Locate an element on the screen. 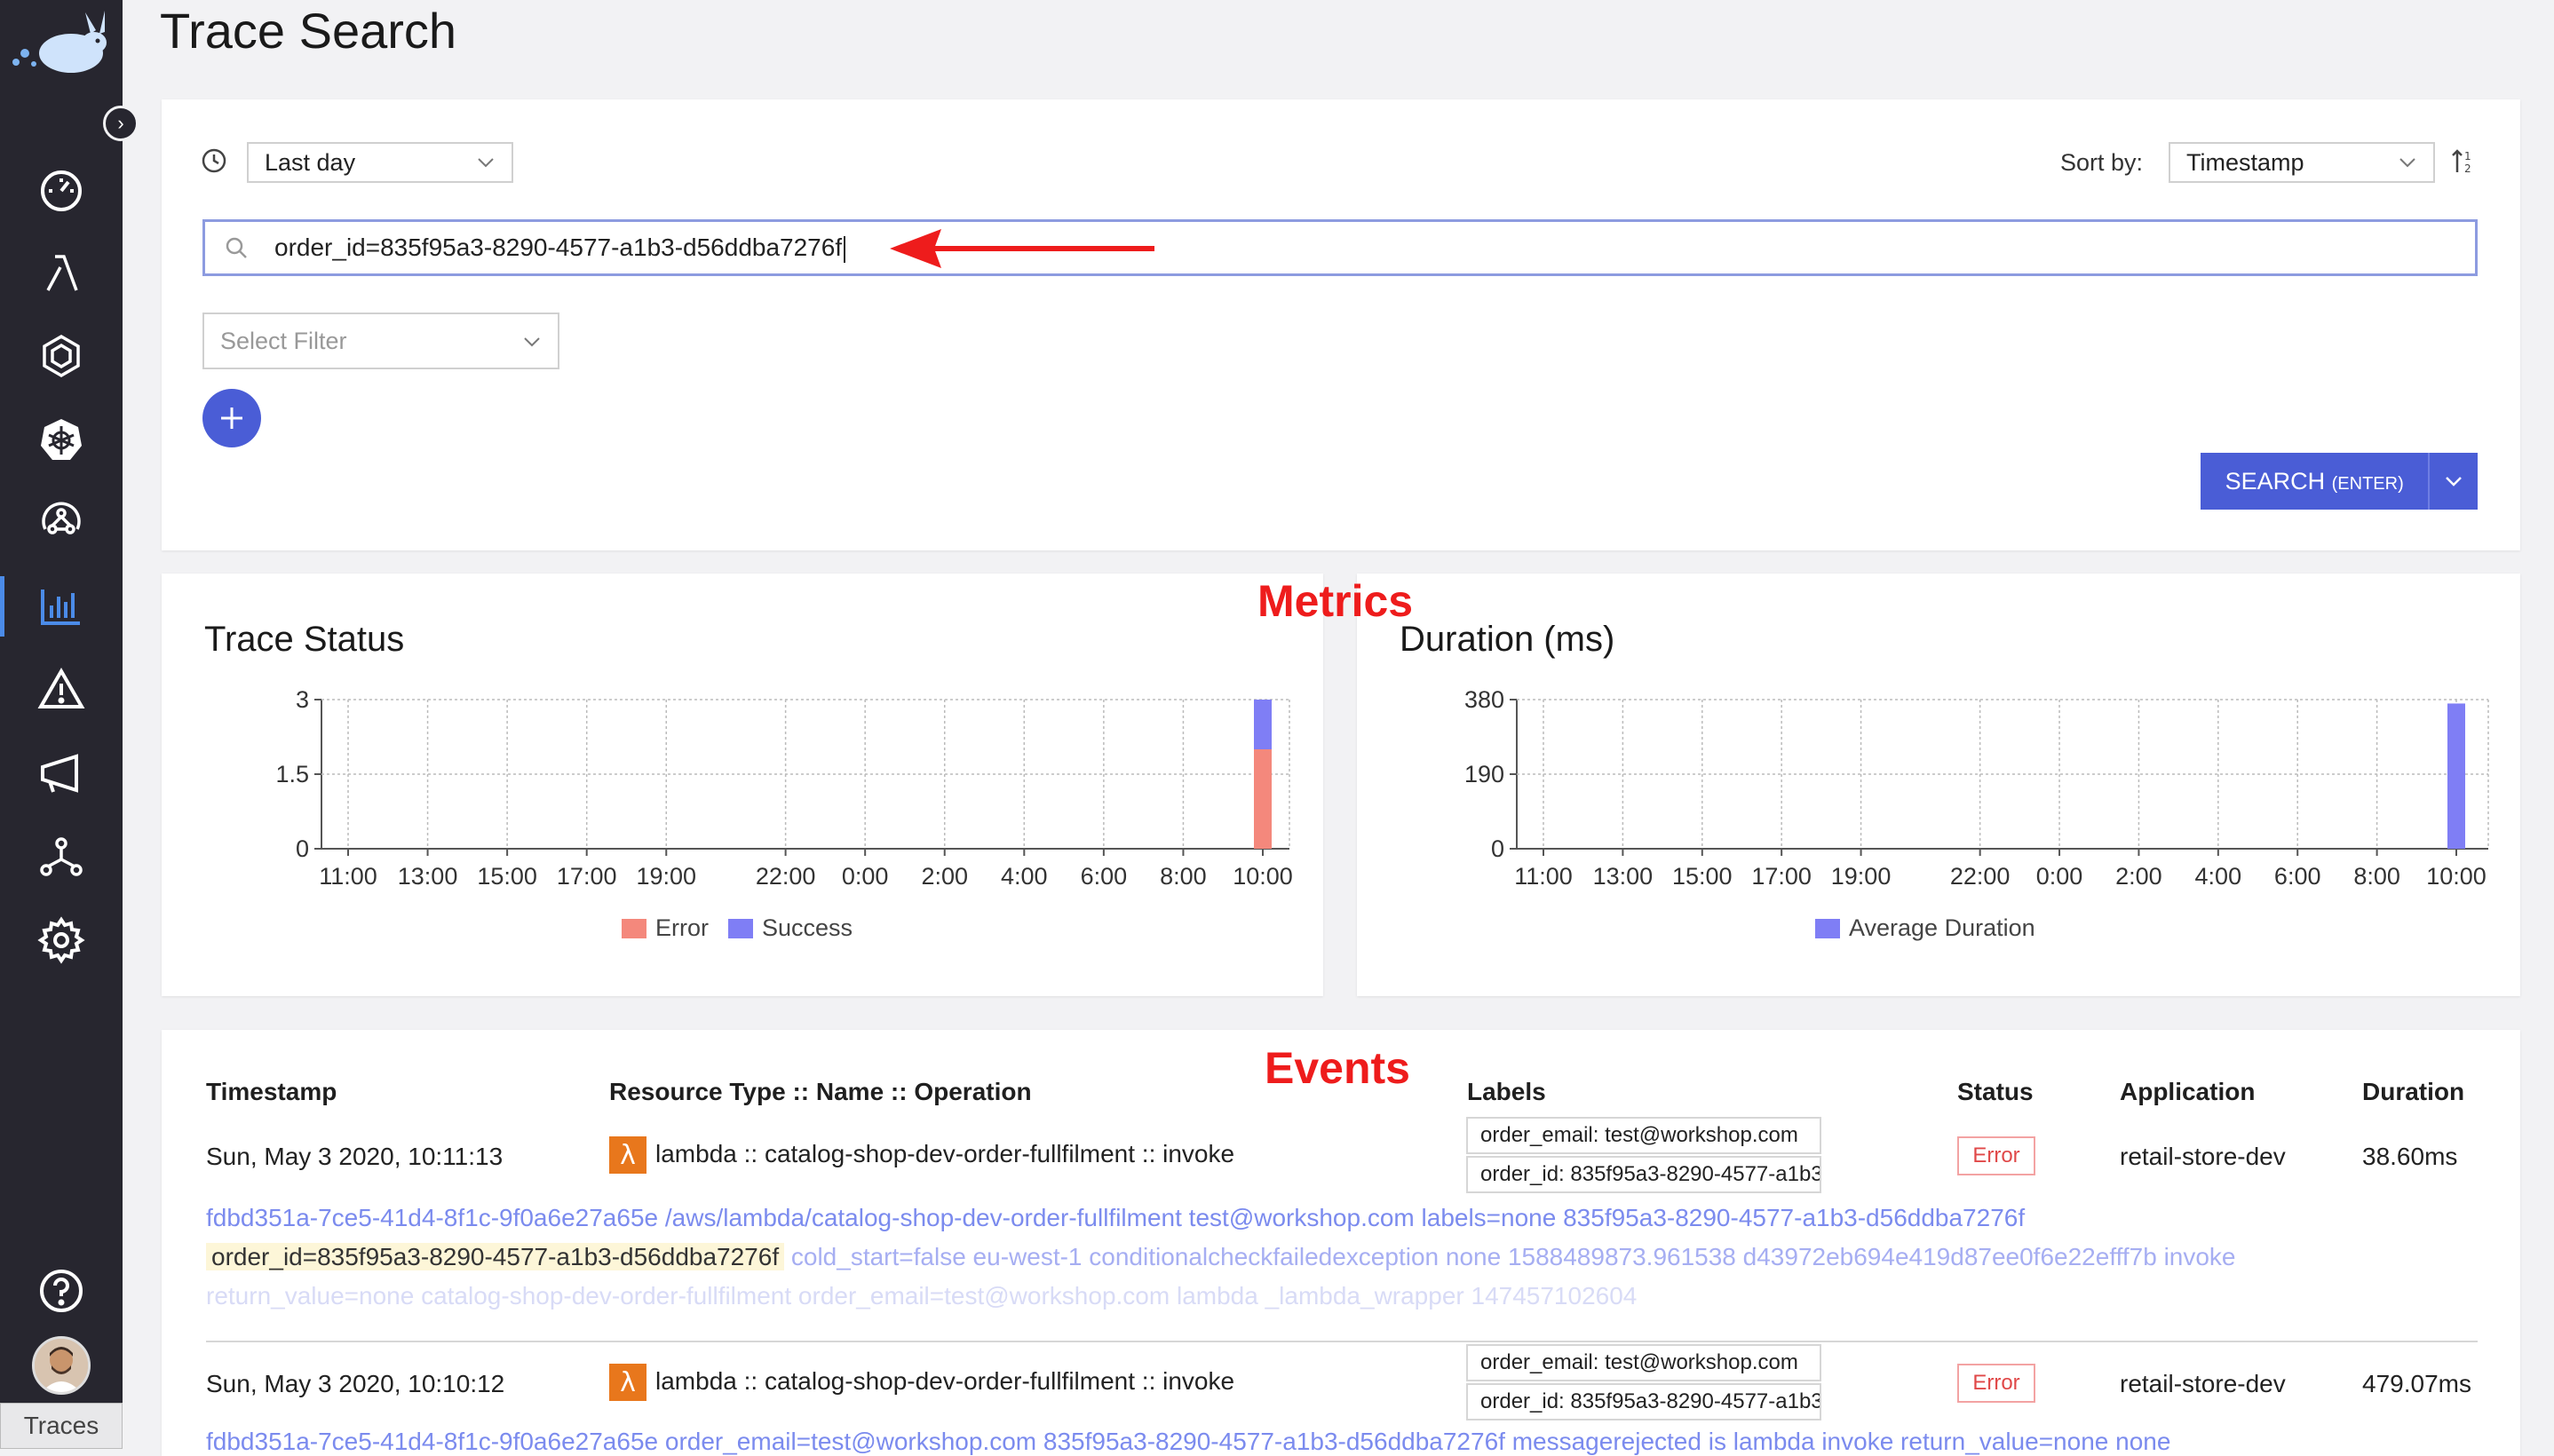  search-button-hint: (ENTER) is located at coordinates (2367, 483).